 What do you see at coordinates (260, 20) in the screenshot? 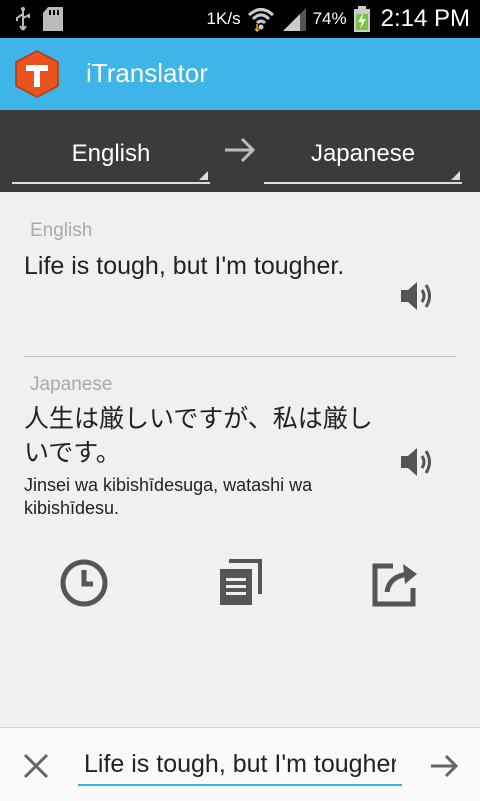
I see `wifi-icon` at bounding box center [260, 20].